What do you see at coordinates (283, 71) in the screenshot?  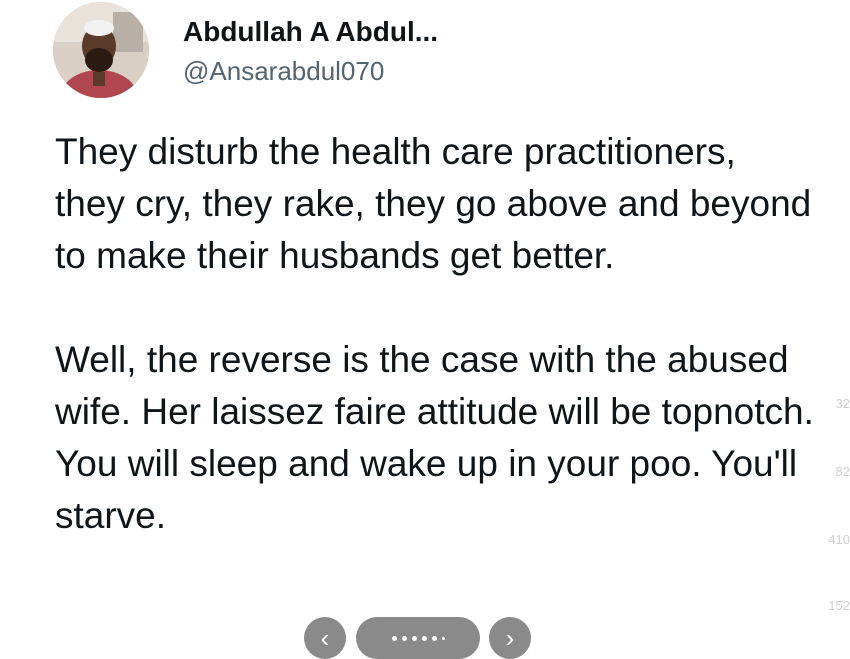 I see `author-handle: @Ansarabdul070` at bounding box center [283, 71].